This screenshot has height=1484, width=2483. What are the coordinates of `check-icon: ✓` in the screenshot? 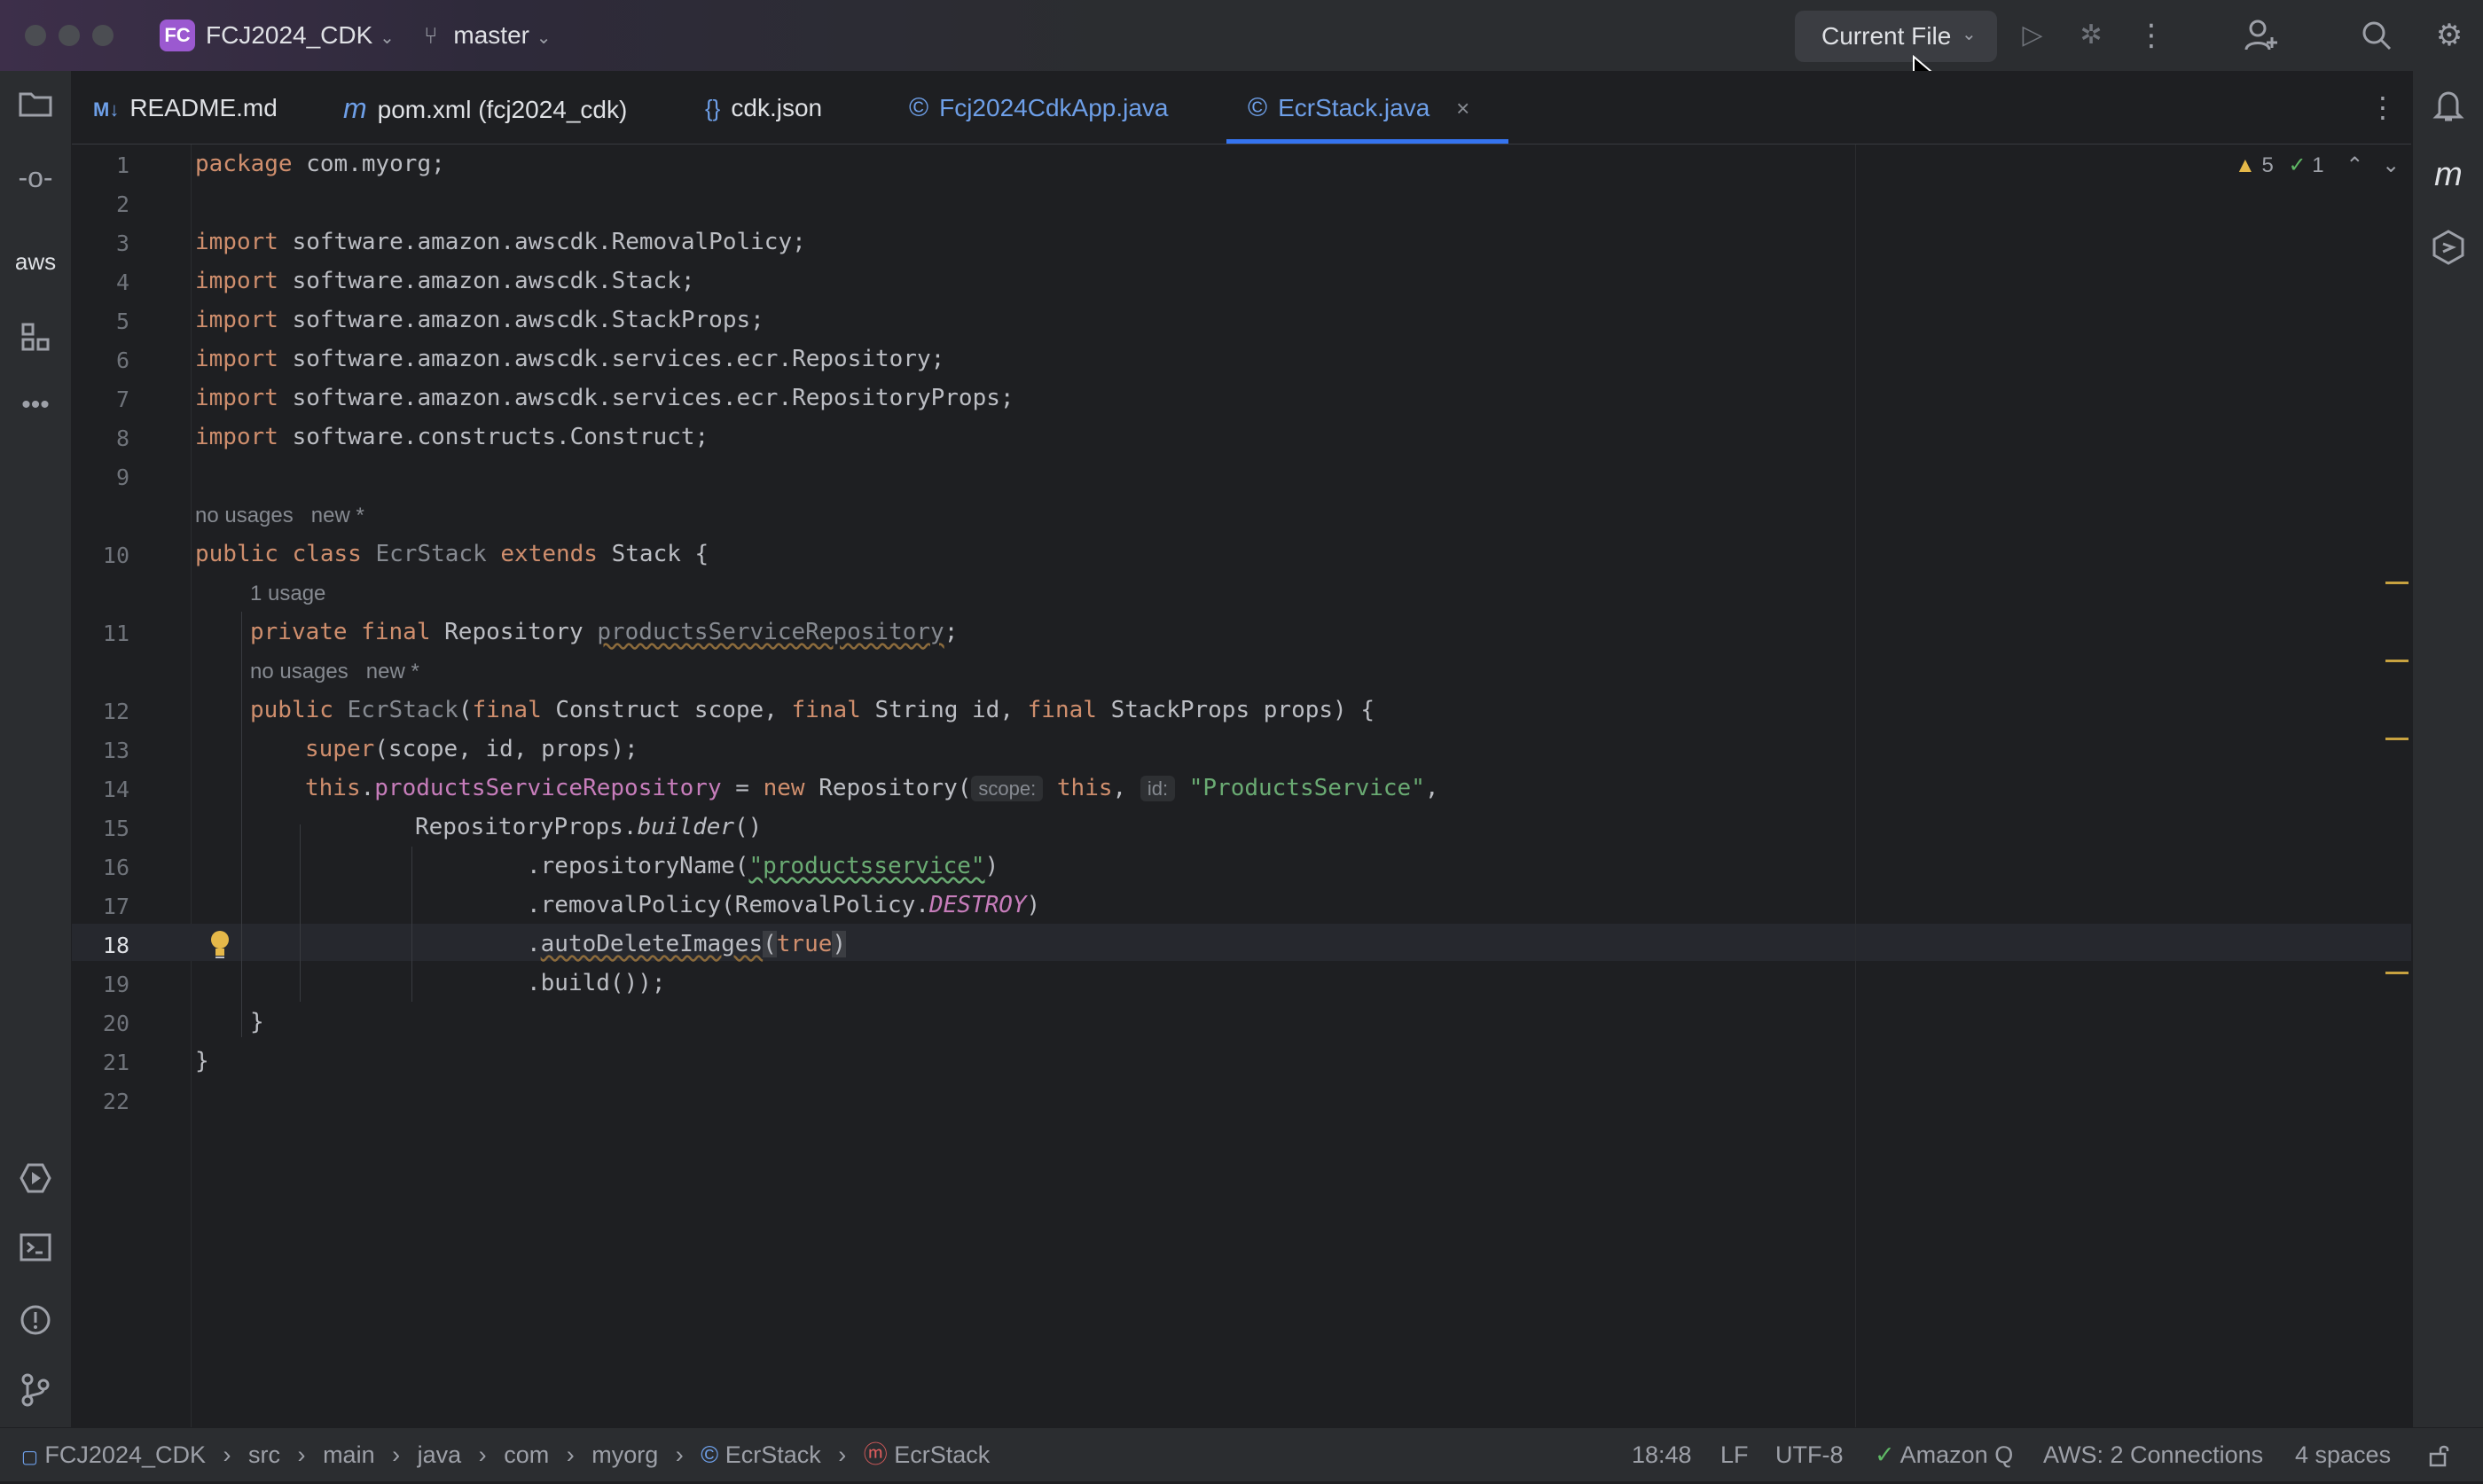 It's located at (1885, 1454).